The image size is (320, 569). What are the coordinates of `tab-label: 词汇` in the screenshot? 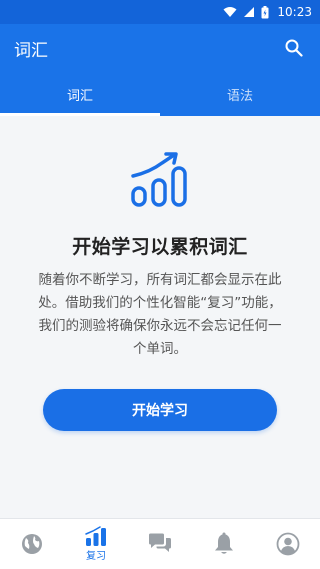 It's located at (79, 96).